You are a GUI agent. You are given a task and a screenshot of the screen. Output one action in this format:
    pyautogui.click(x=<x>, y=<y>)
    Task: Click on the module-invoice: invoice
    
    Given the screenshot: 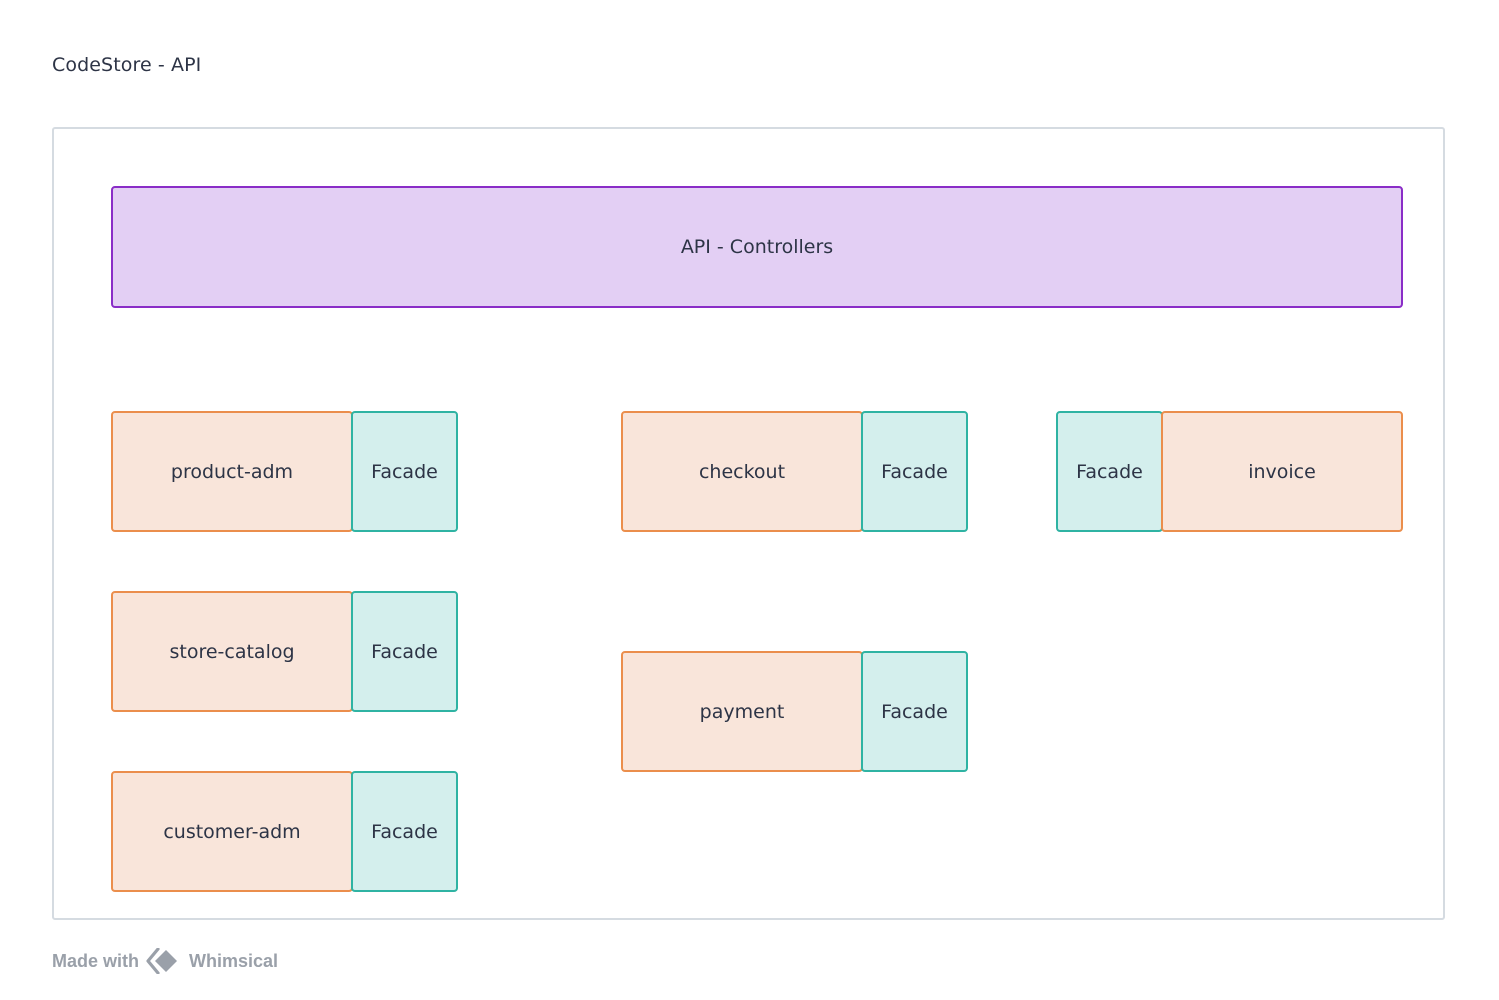 What is the action you would take?
    pyautogui.click(x=1282, y=471)
    